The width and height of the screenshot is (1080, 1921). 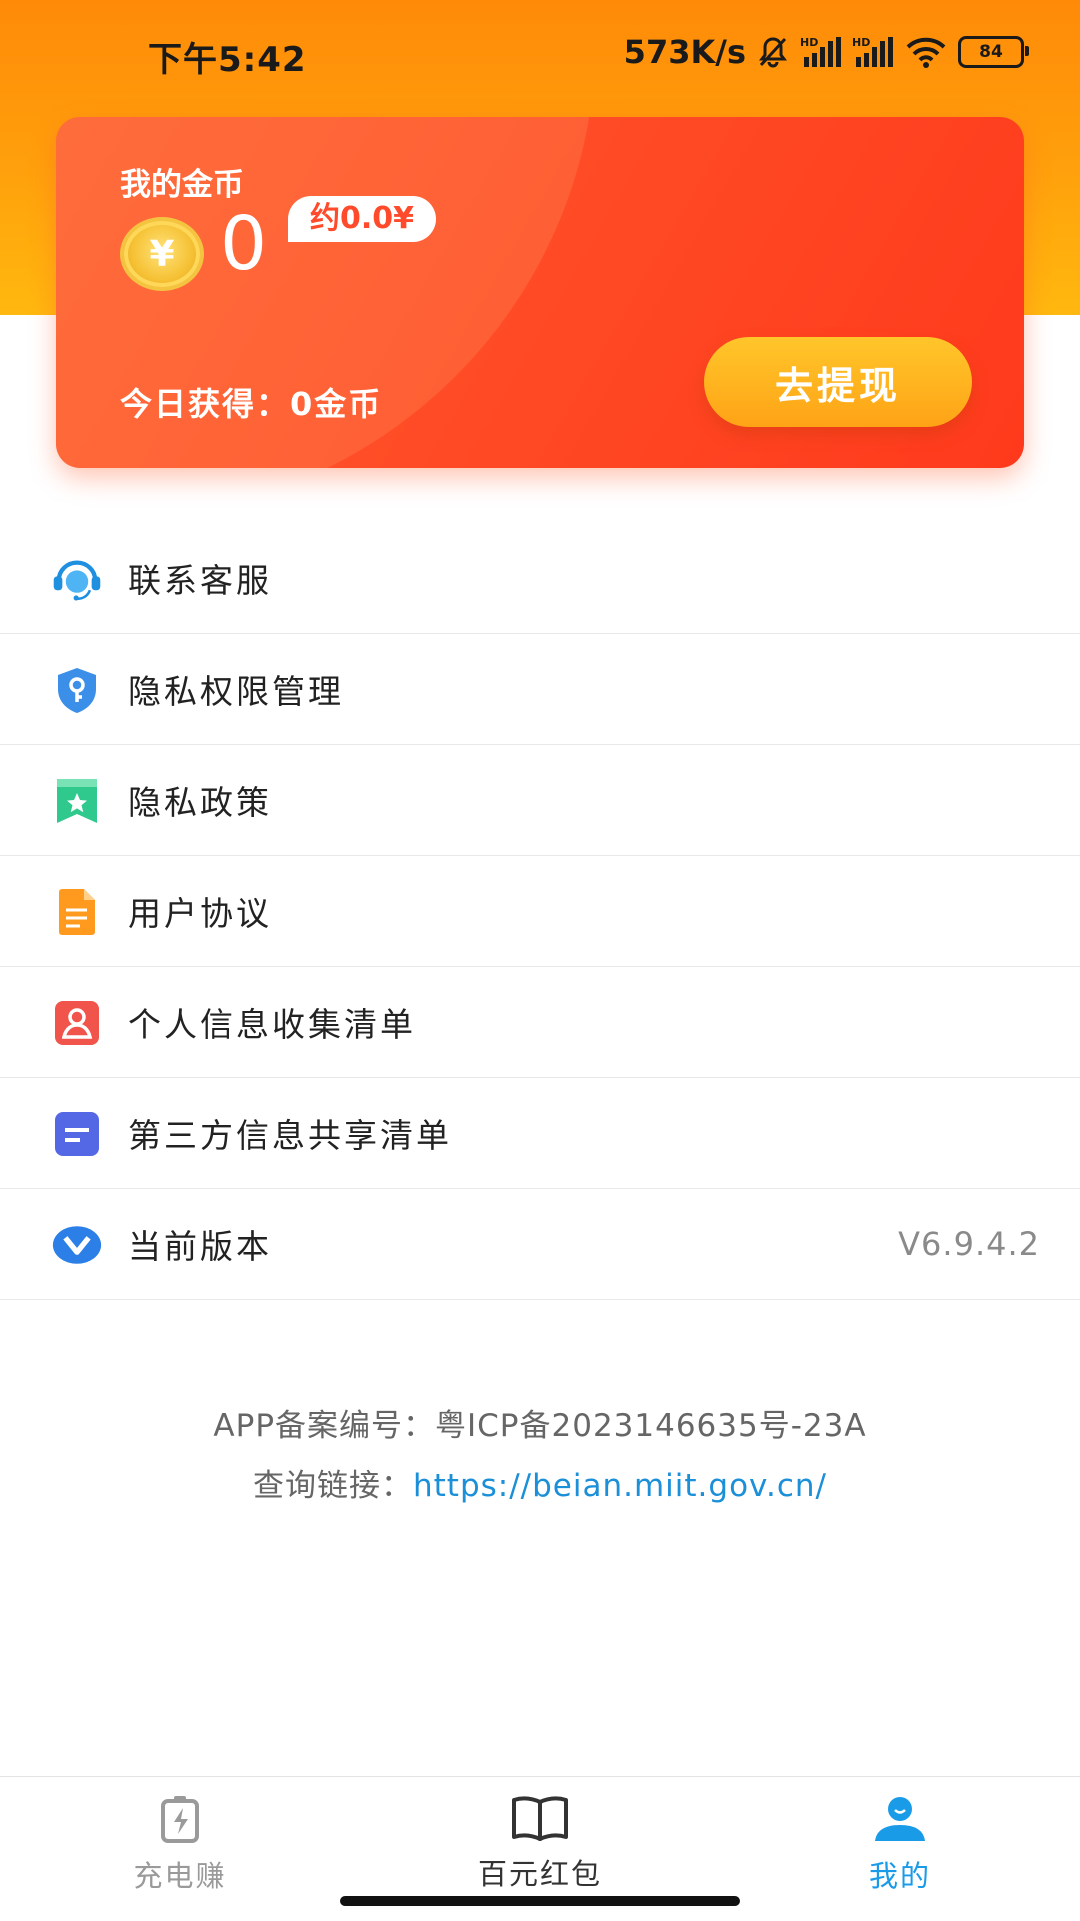 I want to click on menu-label: 个人信息收集清单, so click(x=272, y=1024).